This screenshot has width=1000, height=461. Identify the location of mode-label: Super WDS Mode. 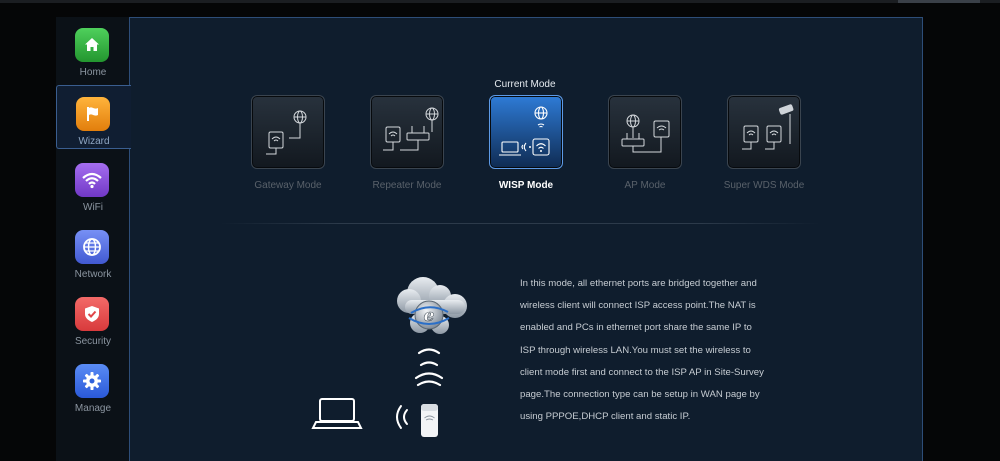
(764, 185).